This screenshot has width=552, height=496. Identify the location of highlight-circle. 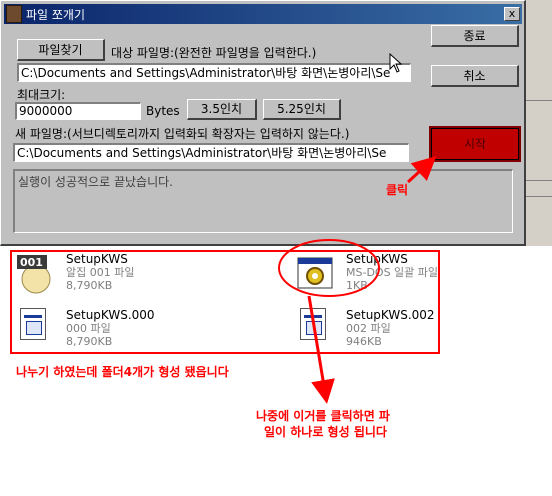
(329, 268).